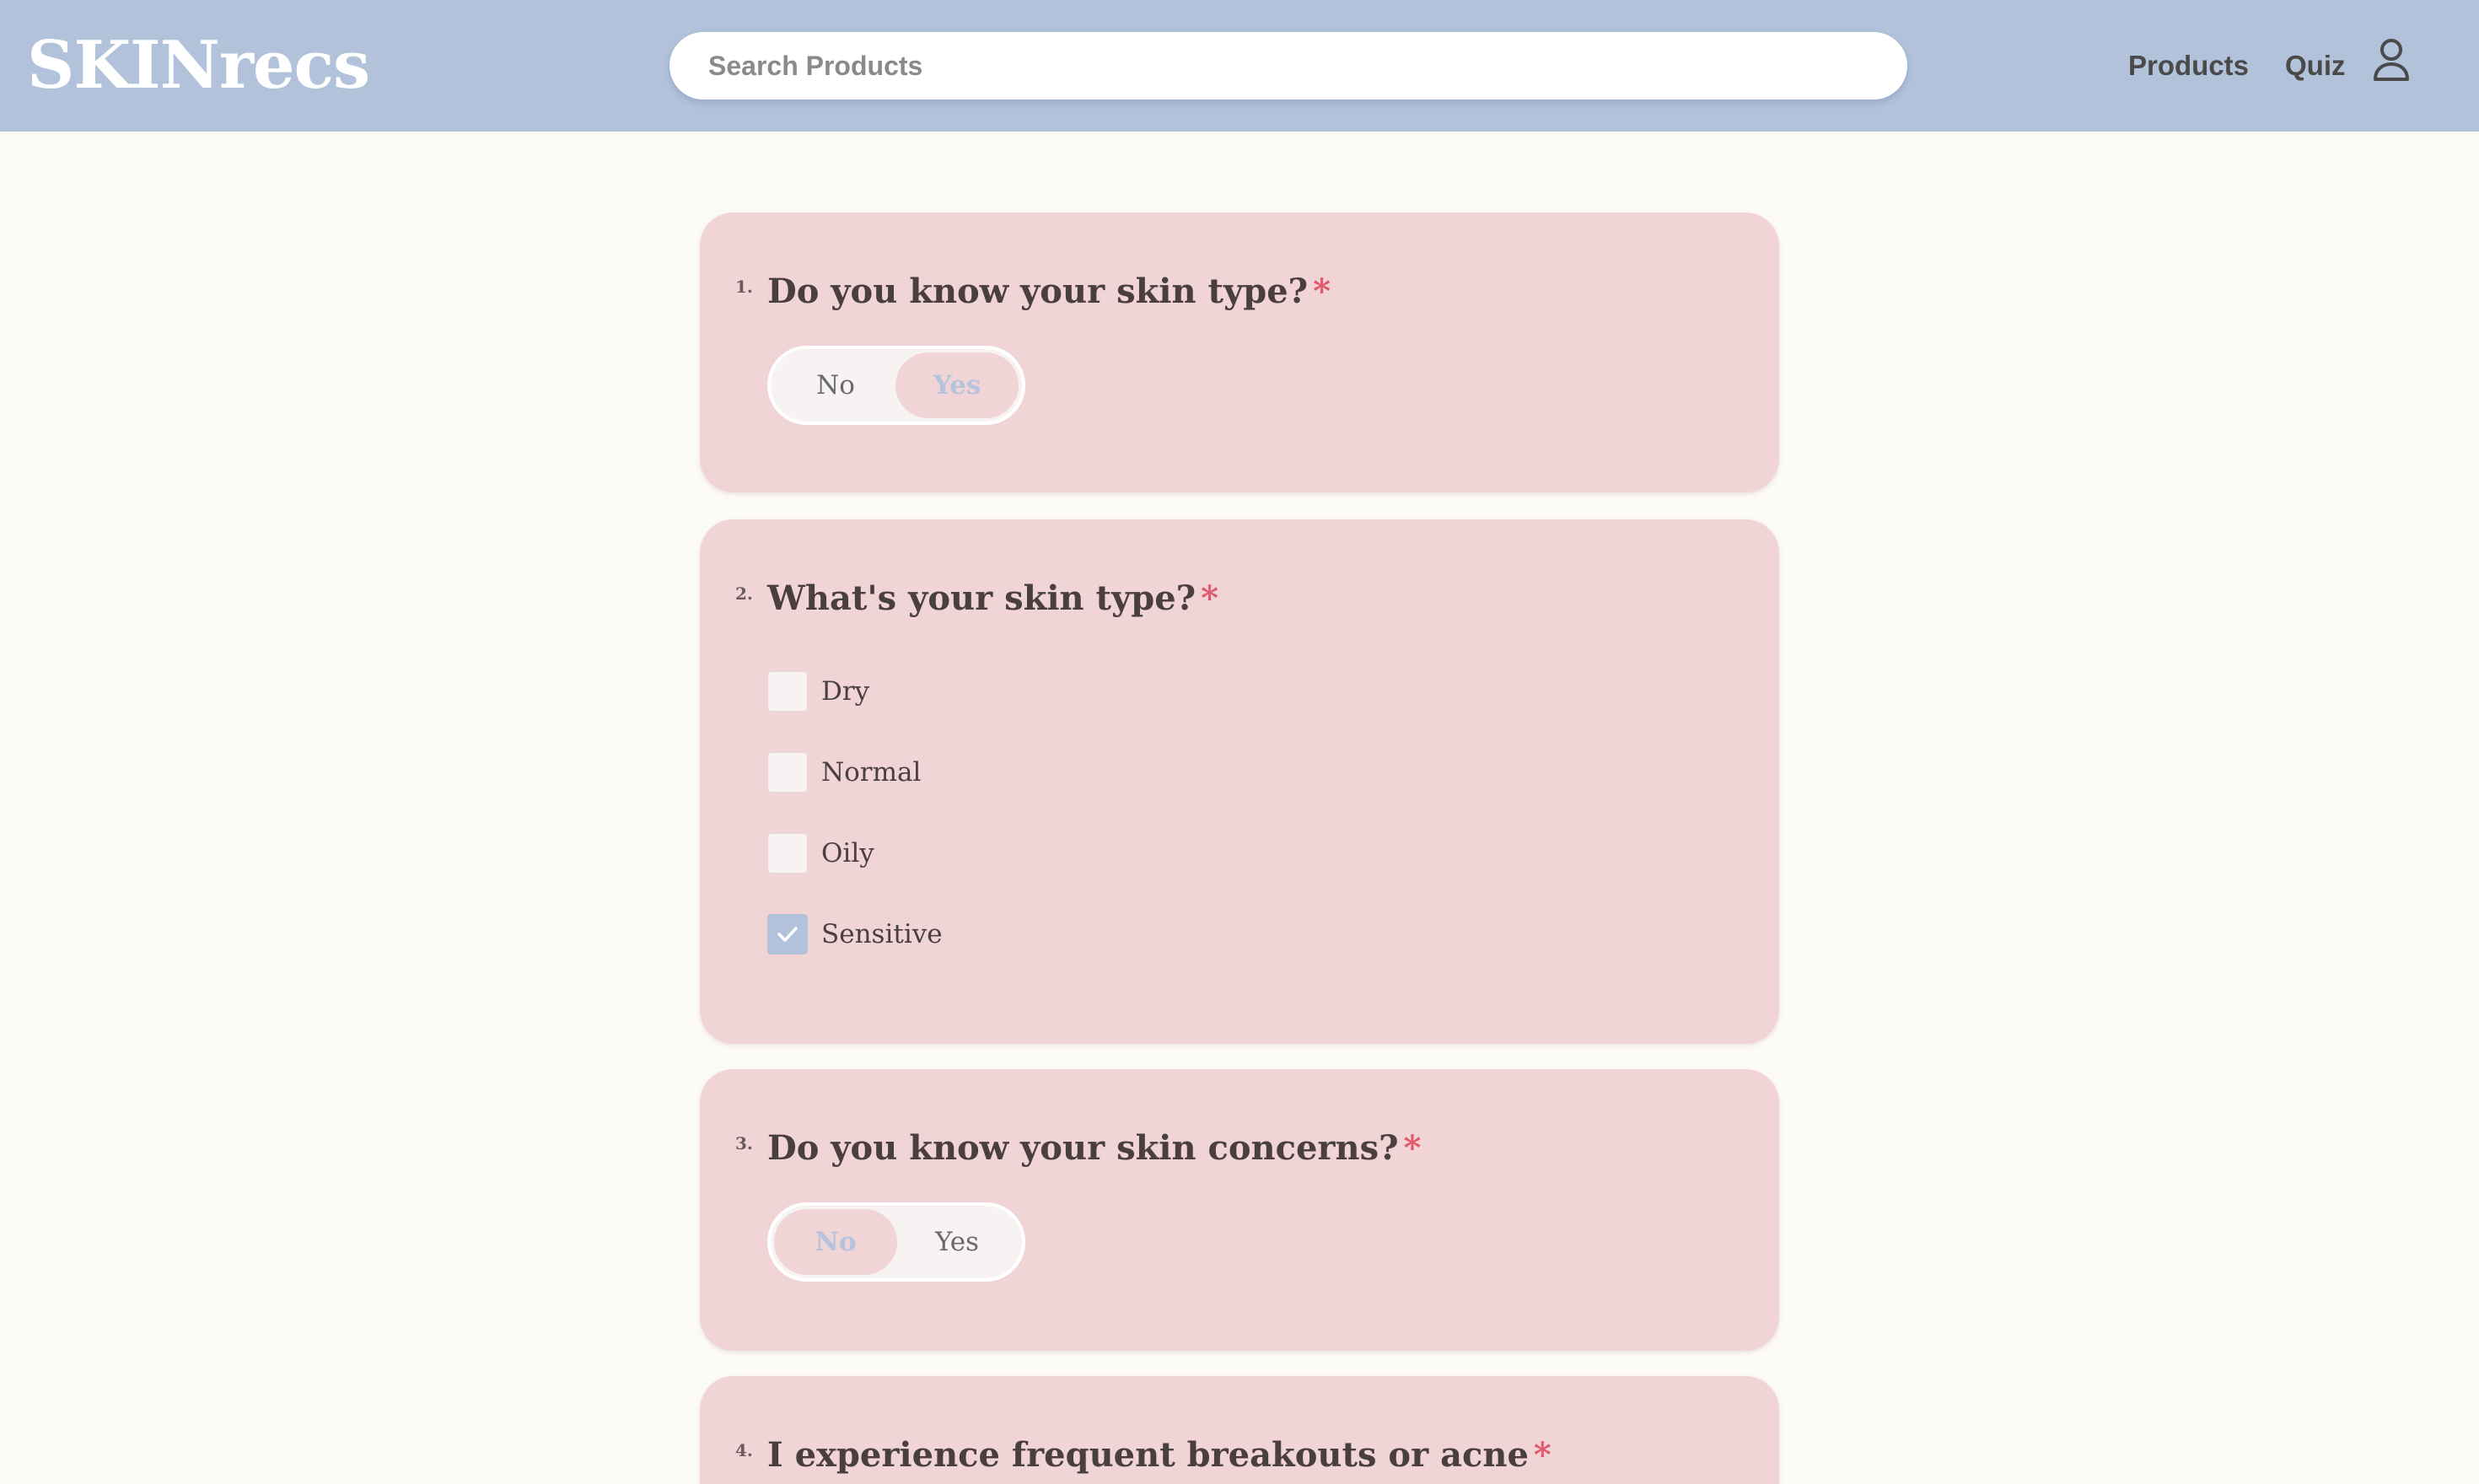 Image resolution: width=2479 pixels, height=1484 pixels. Describe the element at coordinates (845, 691) in the screenshot. I see `checkbox-label: Dry` at that location.